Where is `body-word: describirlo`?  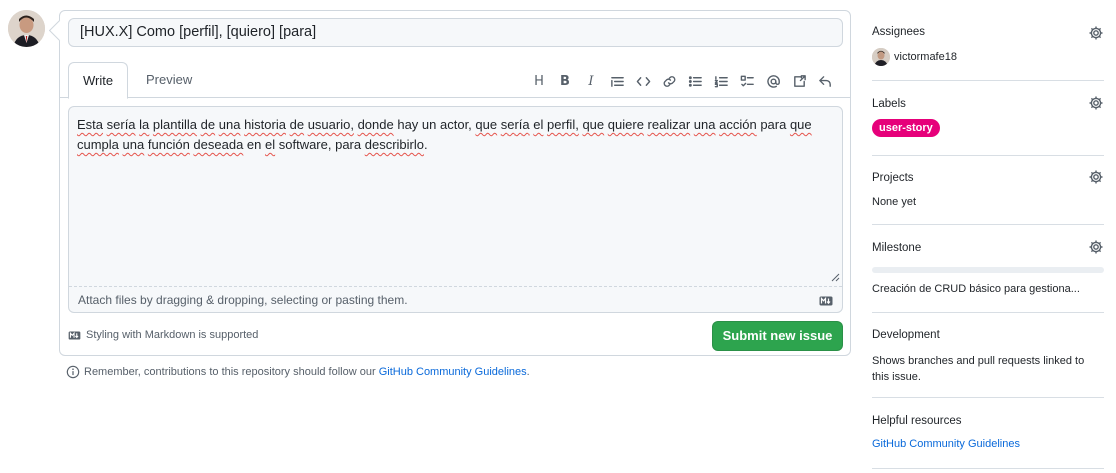
body-word: describirlo is located at coordinates (394, 144).